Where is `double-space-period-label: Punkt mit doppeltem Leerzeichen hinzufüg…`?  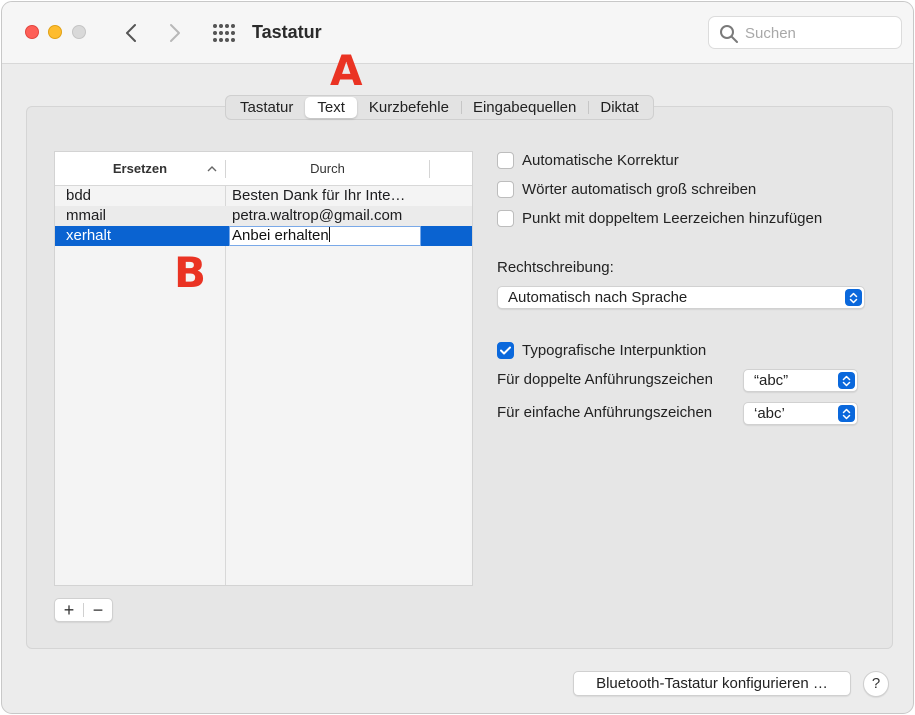
double-space-period-label: Punkt mit doppeltem Leerzeichen hinzufüg… is located at coordinates (672, 218).